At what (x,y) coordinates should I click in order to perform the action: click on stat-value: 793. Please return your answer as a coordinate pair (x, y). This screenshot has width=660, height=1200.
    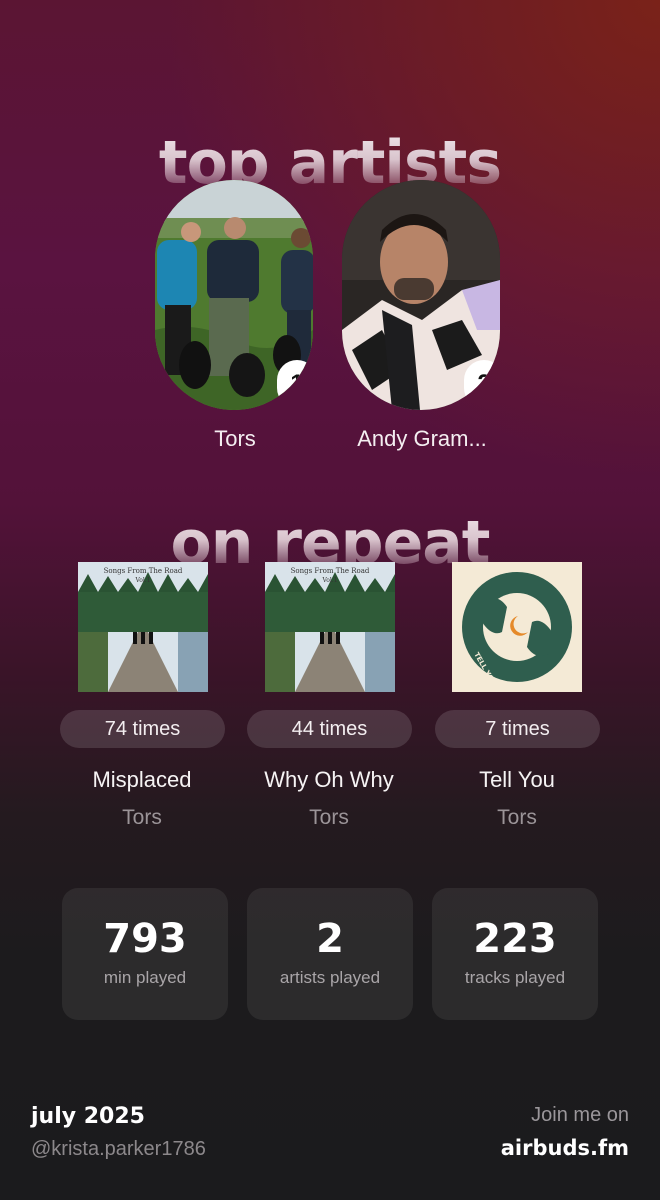
    Looking at the image, I should click on (145, 939).